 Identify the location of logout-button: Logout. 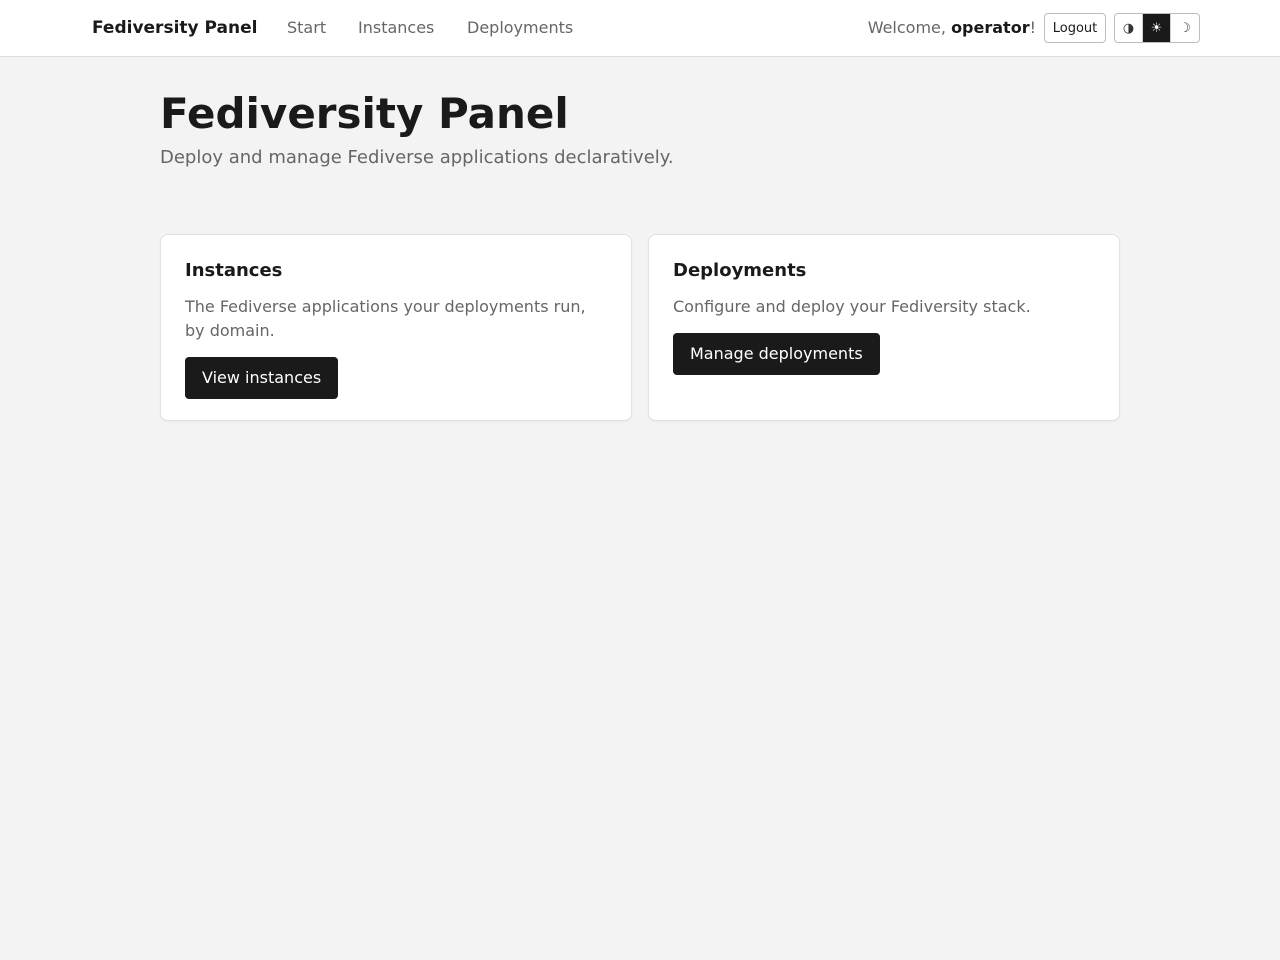
(1075, 28).